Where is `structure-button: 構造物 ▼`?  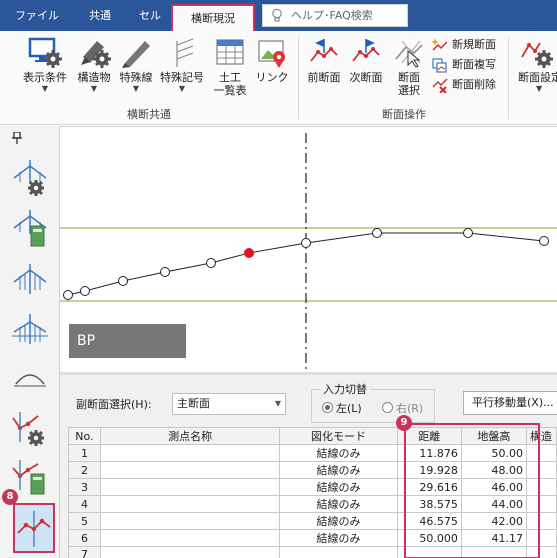 structure-button: 構造物 ▼ is located at coordinates (94, 64).